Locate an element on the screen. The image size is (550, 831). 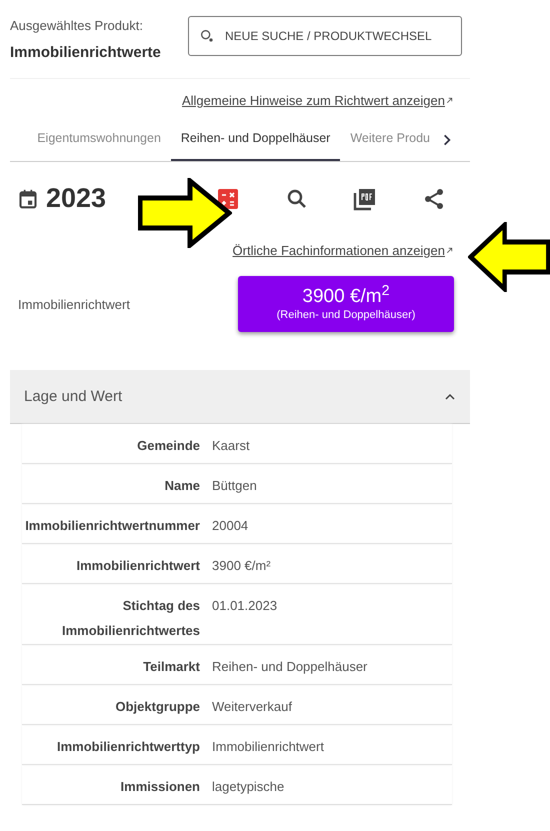
field-value: 20004 is located at coordinates (230, 526).